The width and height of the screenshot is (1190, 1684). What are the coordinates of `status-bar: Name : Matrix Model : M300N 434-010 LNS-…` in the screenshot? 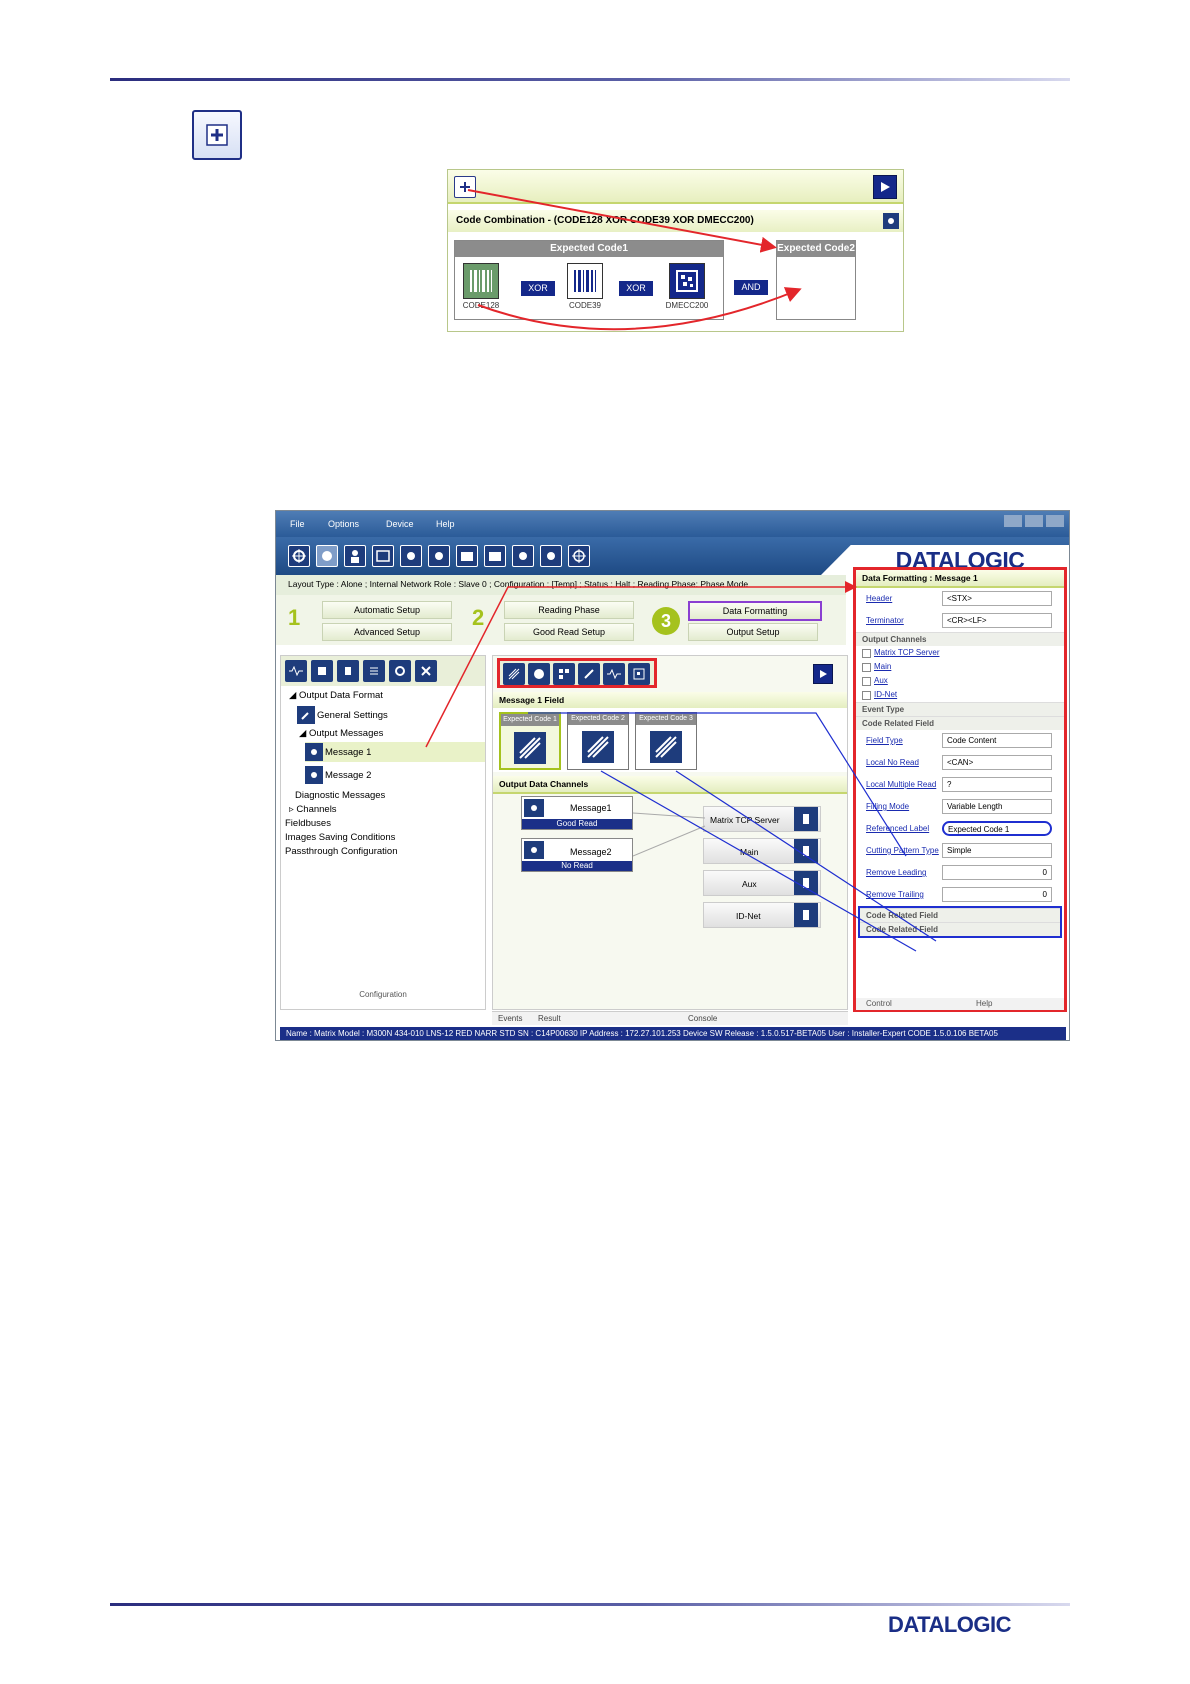 It's located at (673, 1033).